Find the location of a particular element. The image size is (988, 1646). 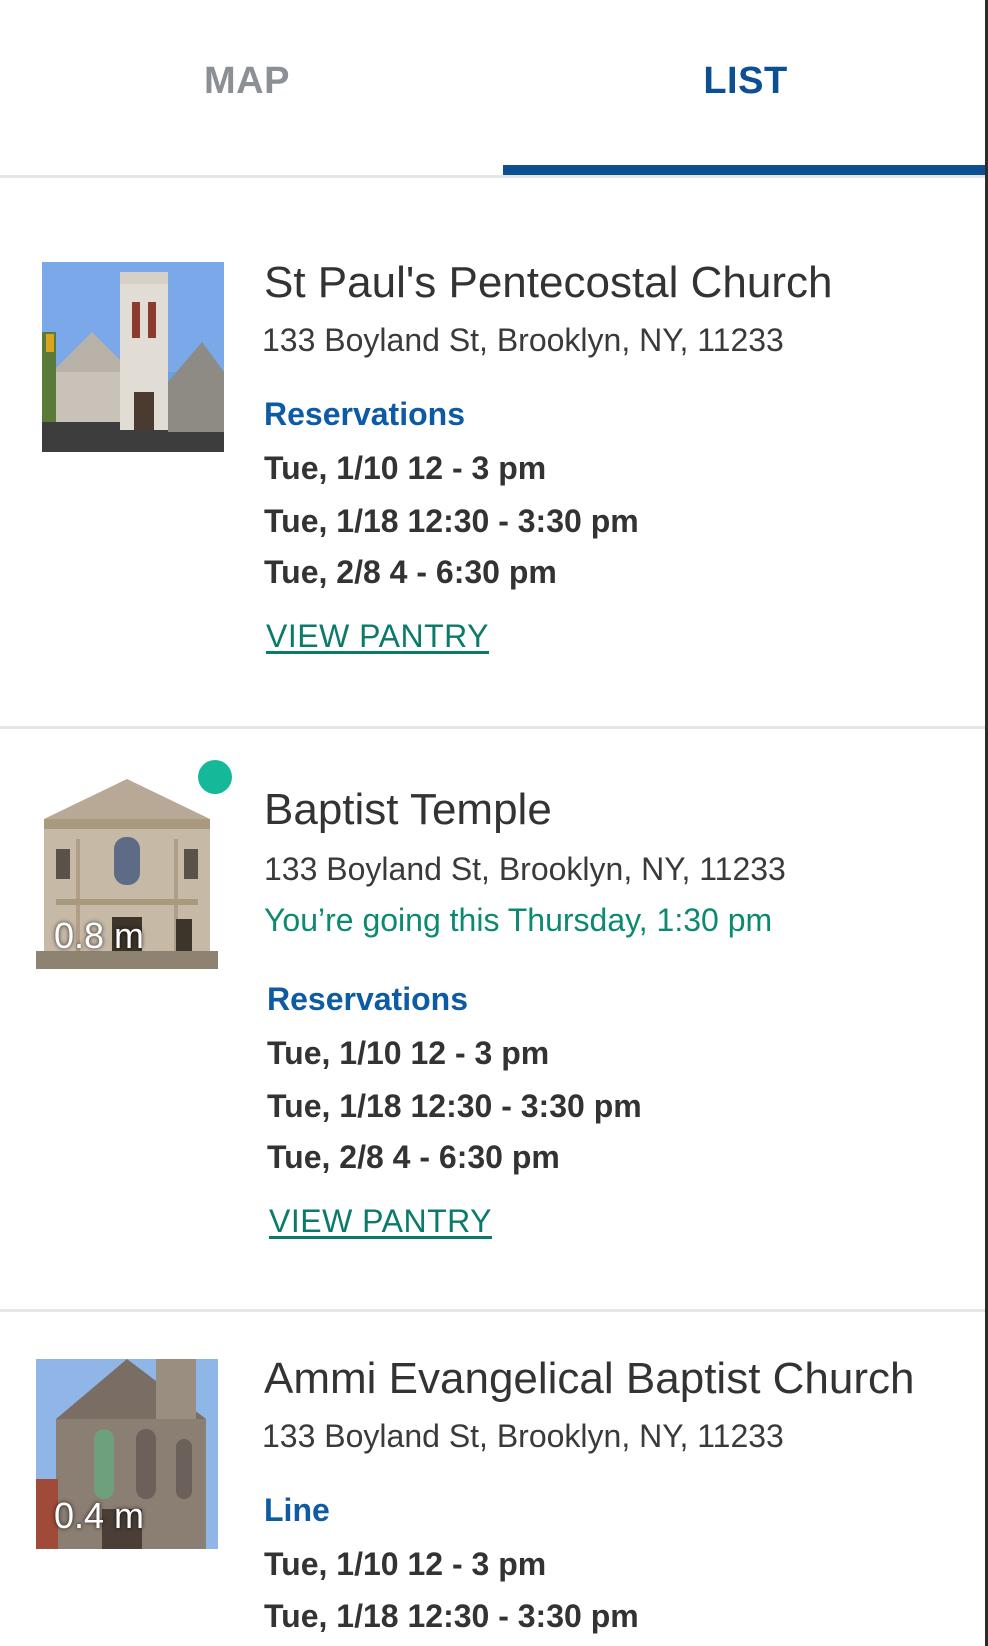

line-label: Line is located at coordinates (297, 1510).